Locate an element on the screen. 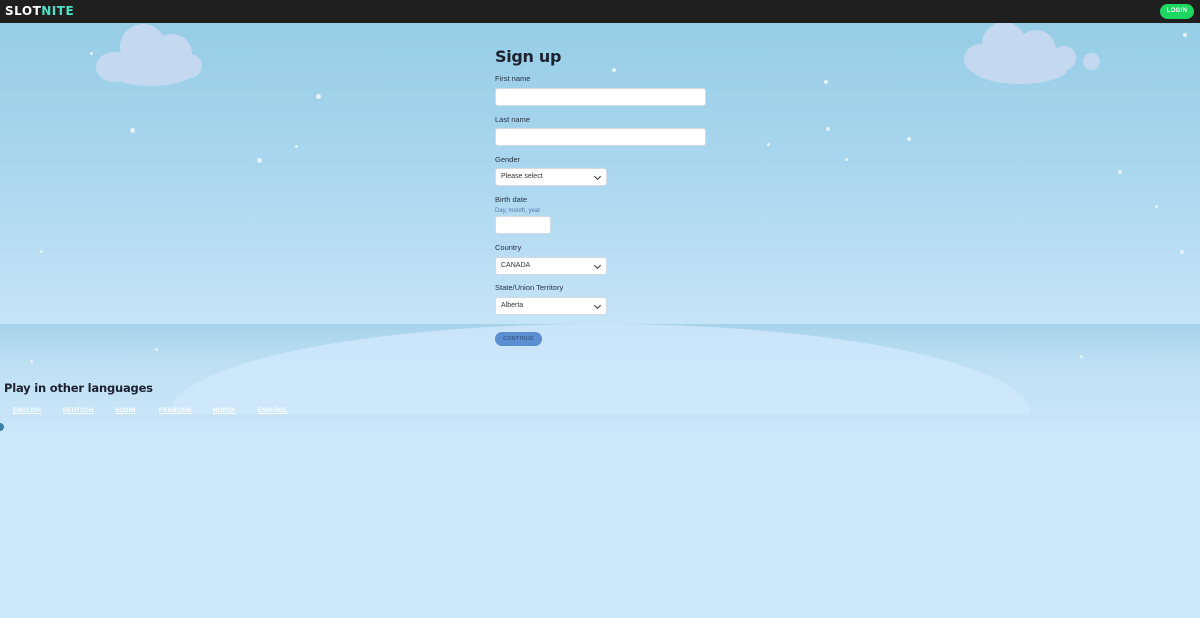 The width and height of the screenshot is (1200, 618). language-link-suomi: SUOMI is located at coordinates (125, 411).